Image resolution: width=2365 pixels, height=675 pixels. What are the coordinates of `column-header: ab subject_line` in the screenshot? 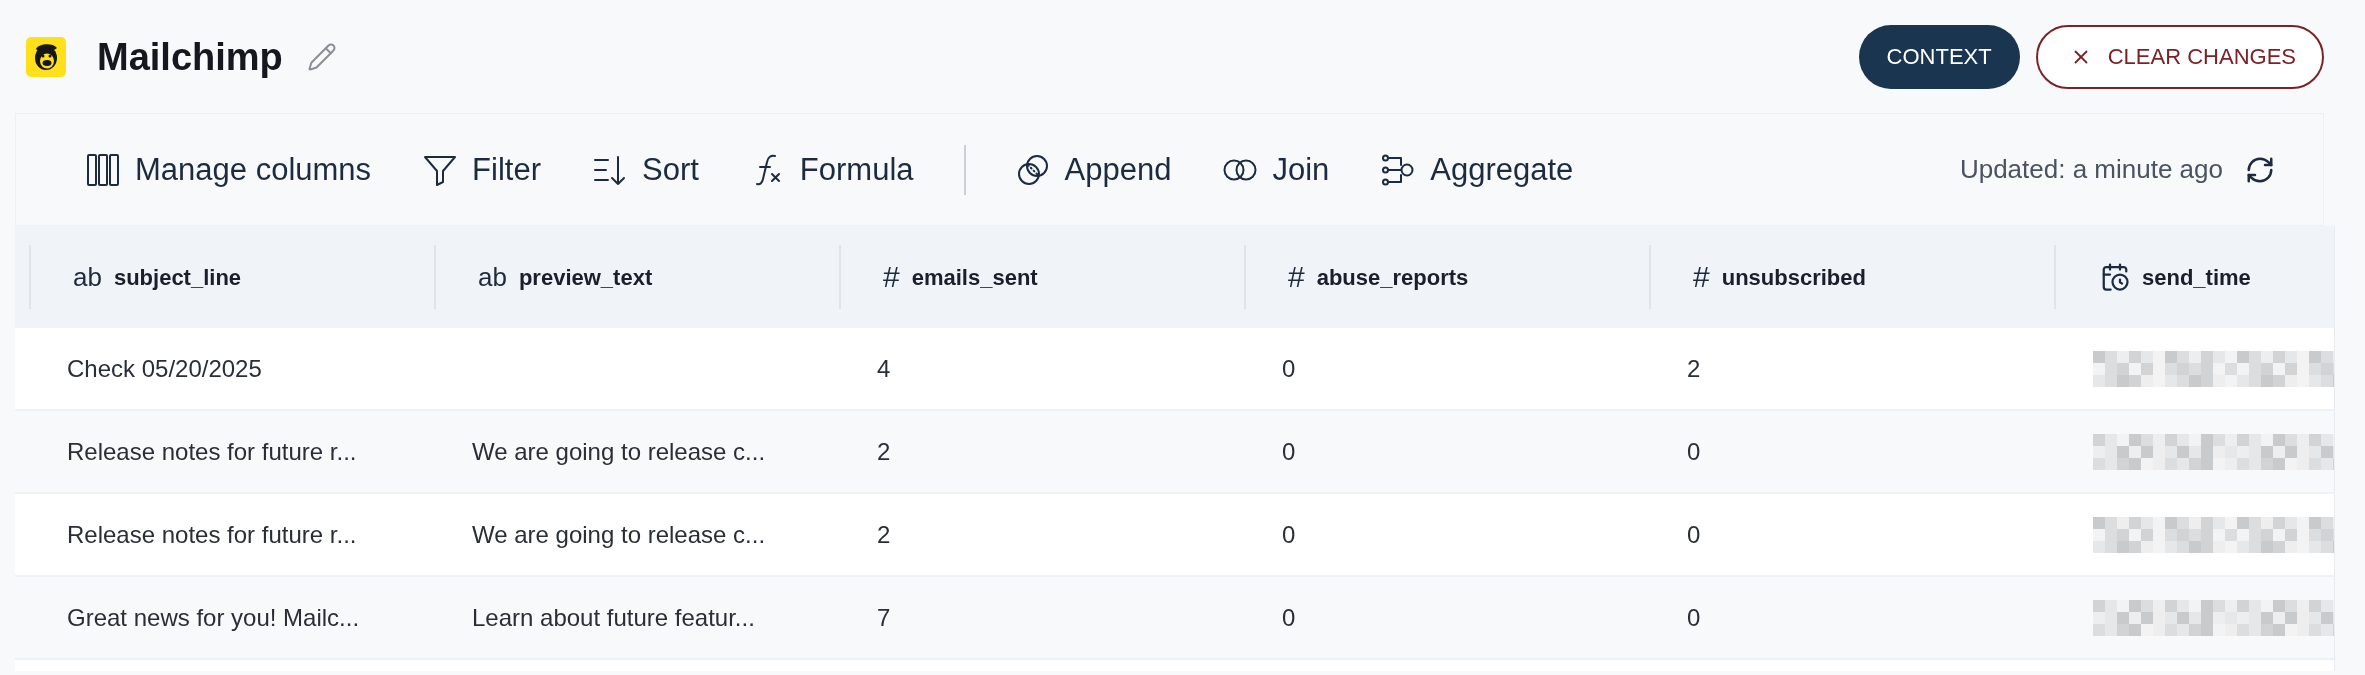 It's located at (231, 277).